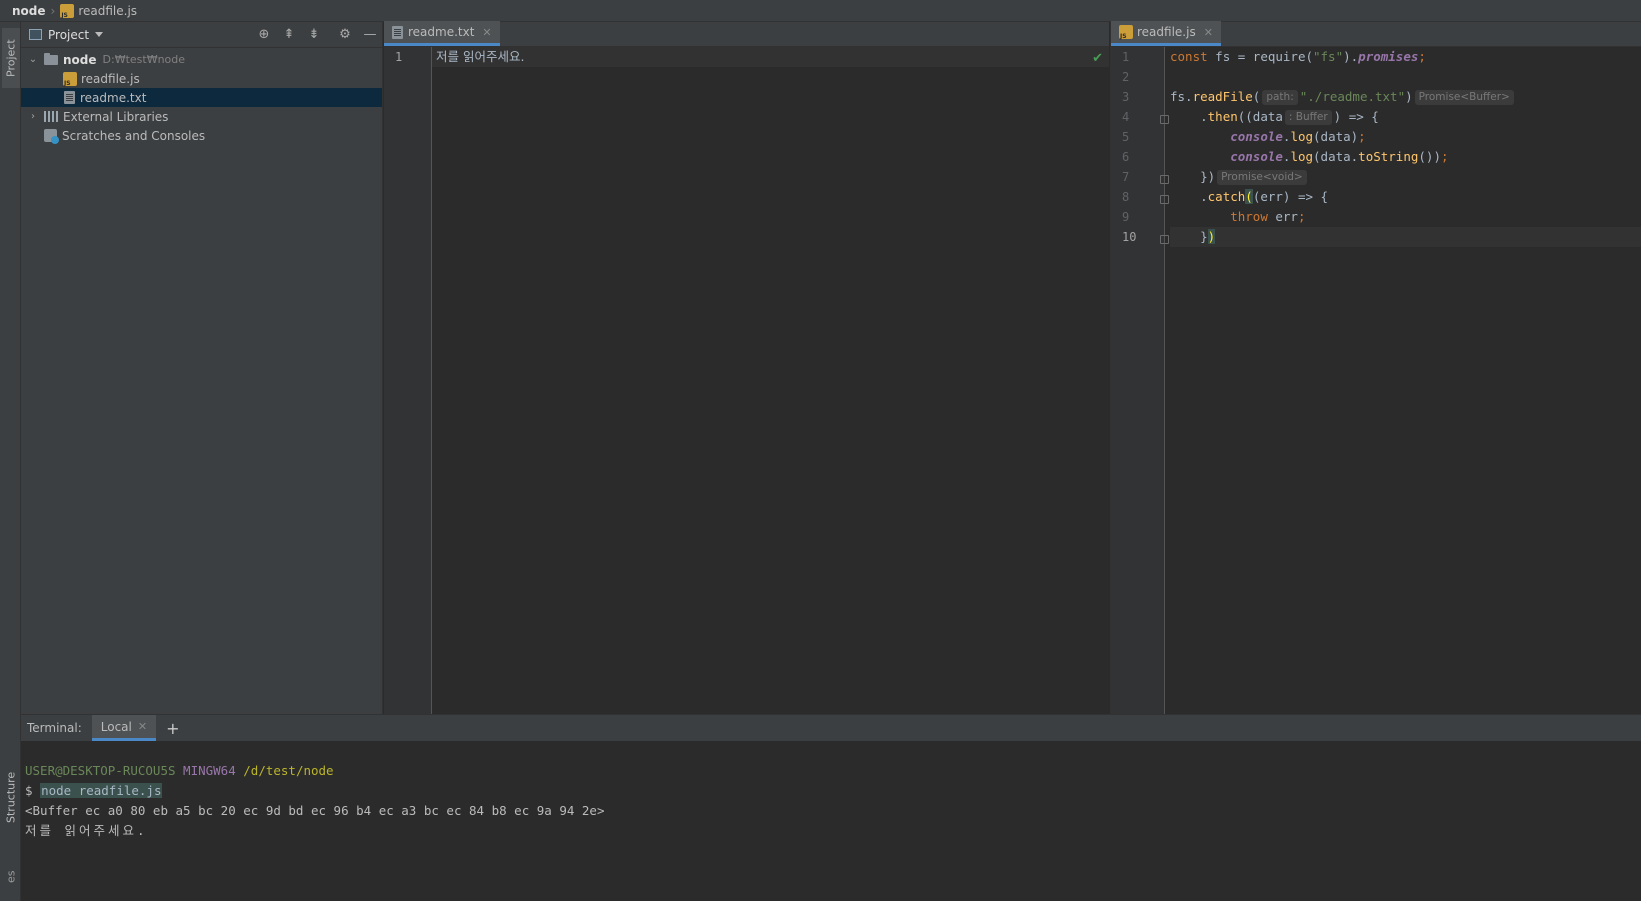 This screenshot has height=901, width=1641. Describe the element at coordinates (1126, 137) in the screenshot. I see `line-number: 5` at that location.